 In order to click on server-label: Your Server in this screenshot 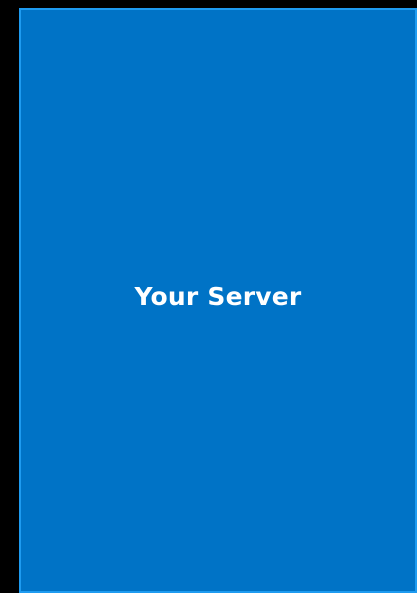, I will do `click(218, 296)`.